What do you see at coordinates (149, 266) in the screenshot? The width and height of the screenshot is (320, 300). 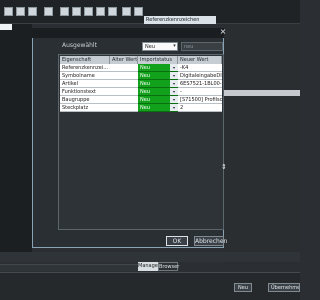 I see `tab-manager: Manager` at bounding box center [149, 266].